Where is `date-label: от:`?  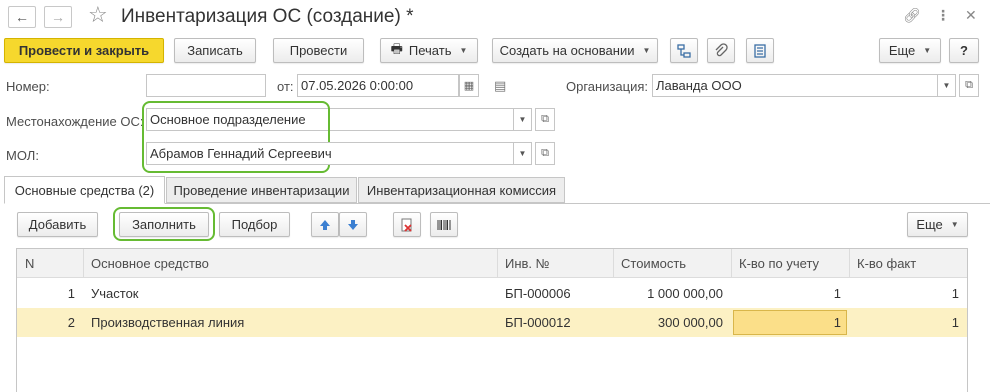
date-label: от: is located at coordinates (285, 86).